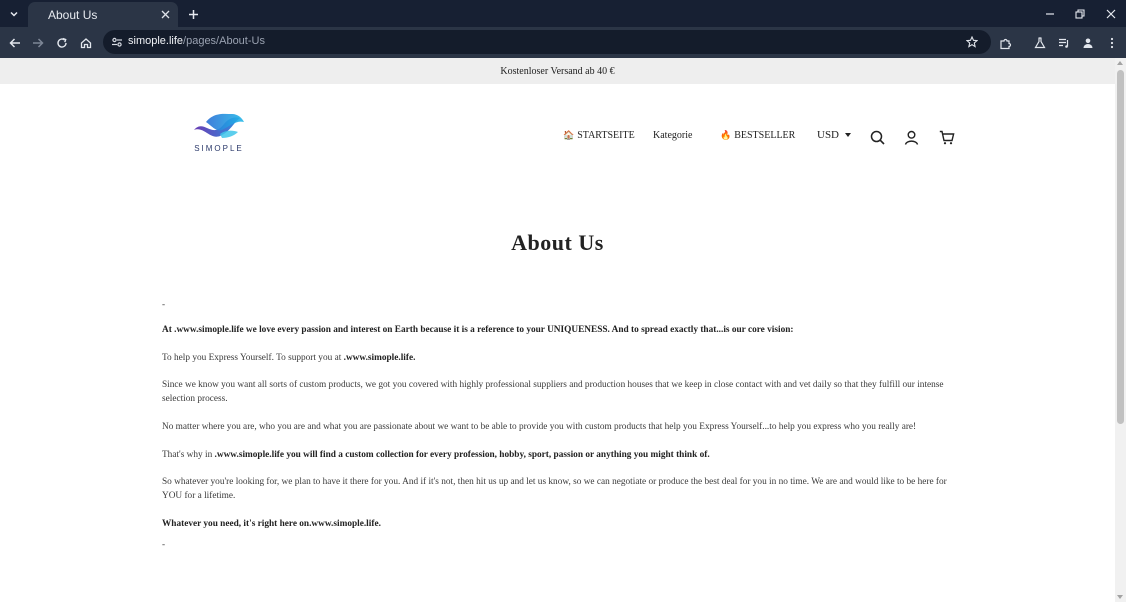 The height and width of the screenshot is (602, 1126). Describe the element at coordinates (606, 135) in the screenshot. I see `nav-item-label: STARTSEITE` at that location.